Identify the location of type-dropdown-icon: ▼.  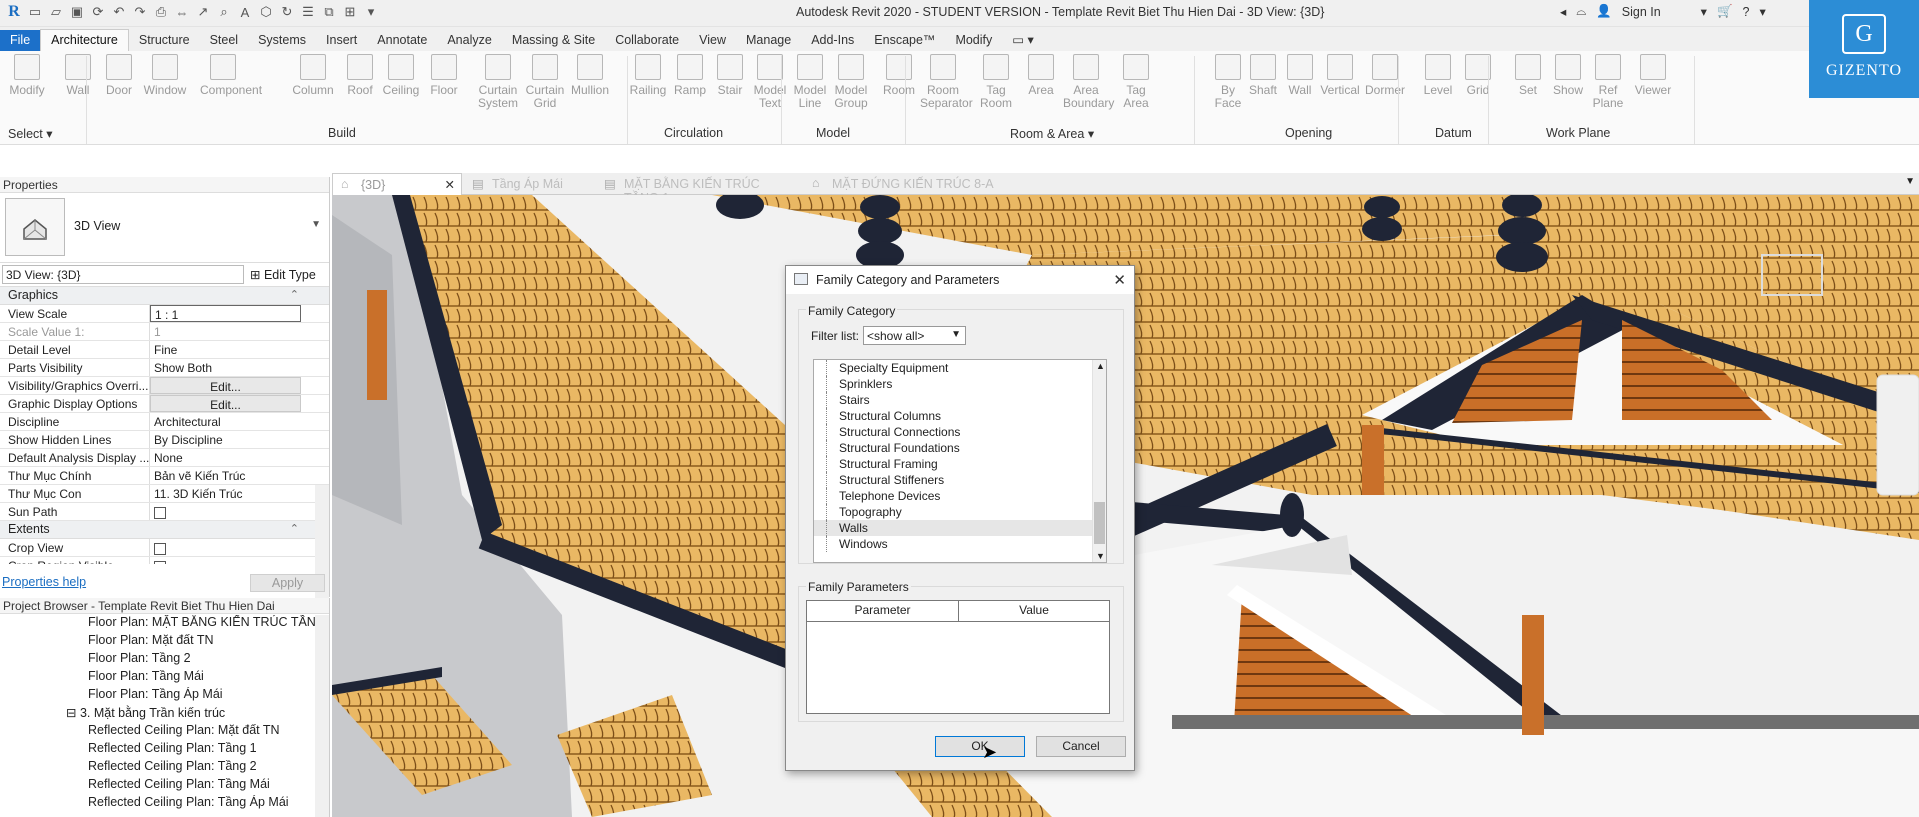
(316, 224).